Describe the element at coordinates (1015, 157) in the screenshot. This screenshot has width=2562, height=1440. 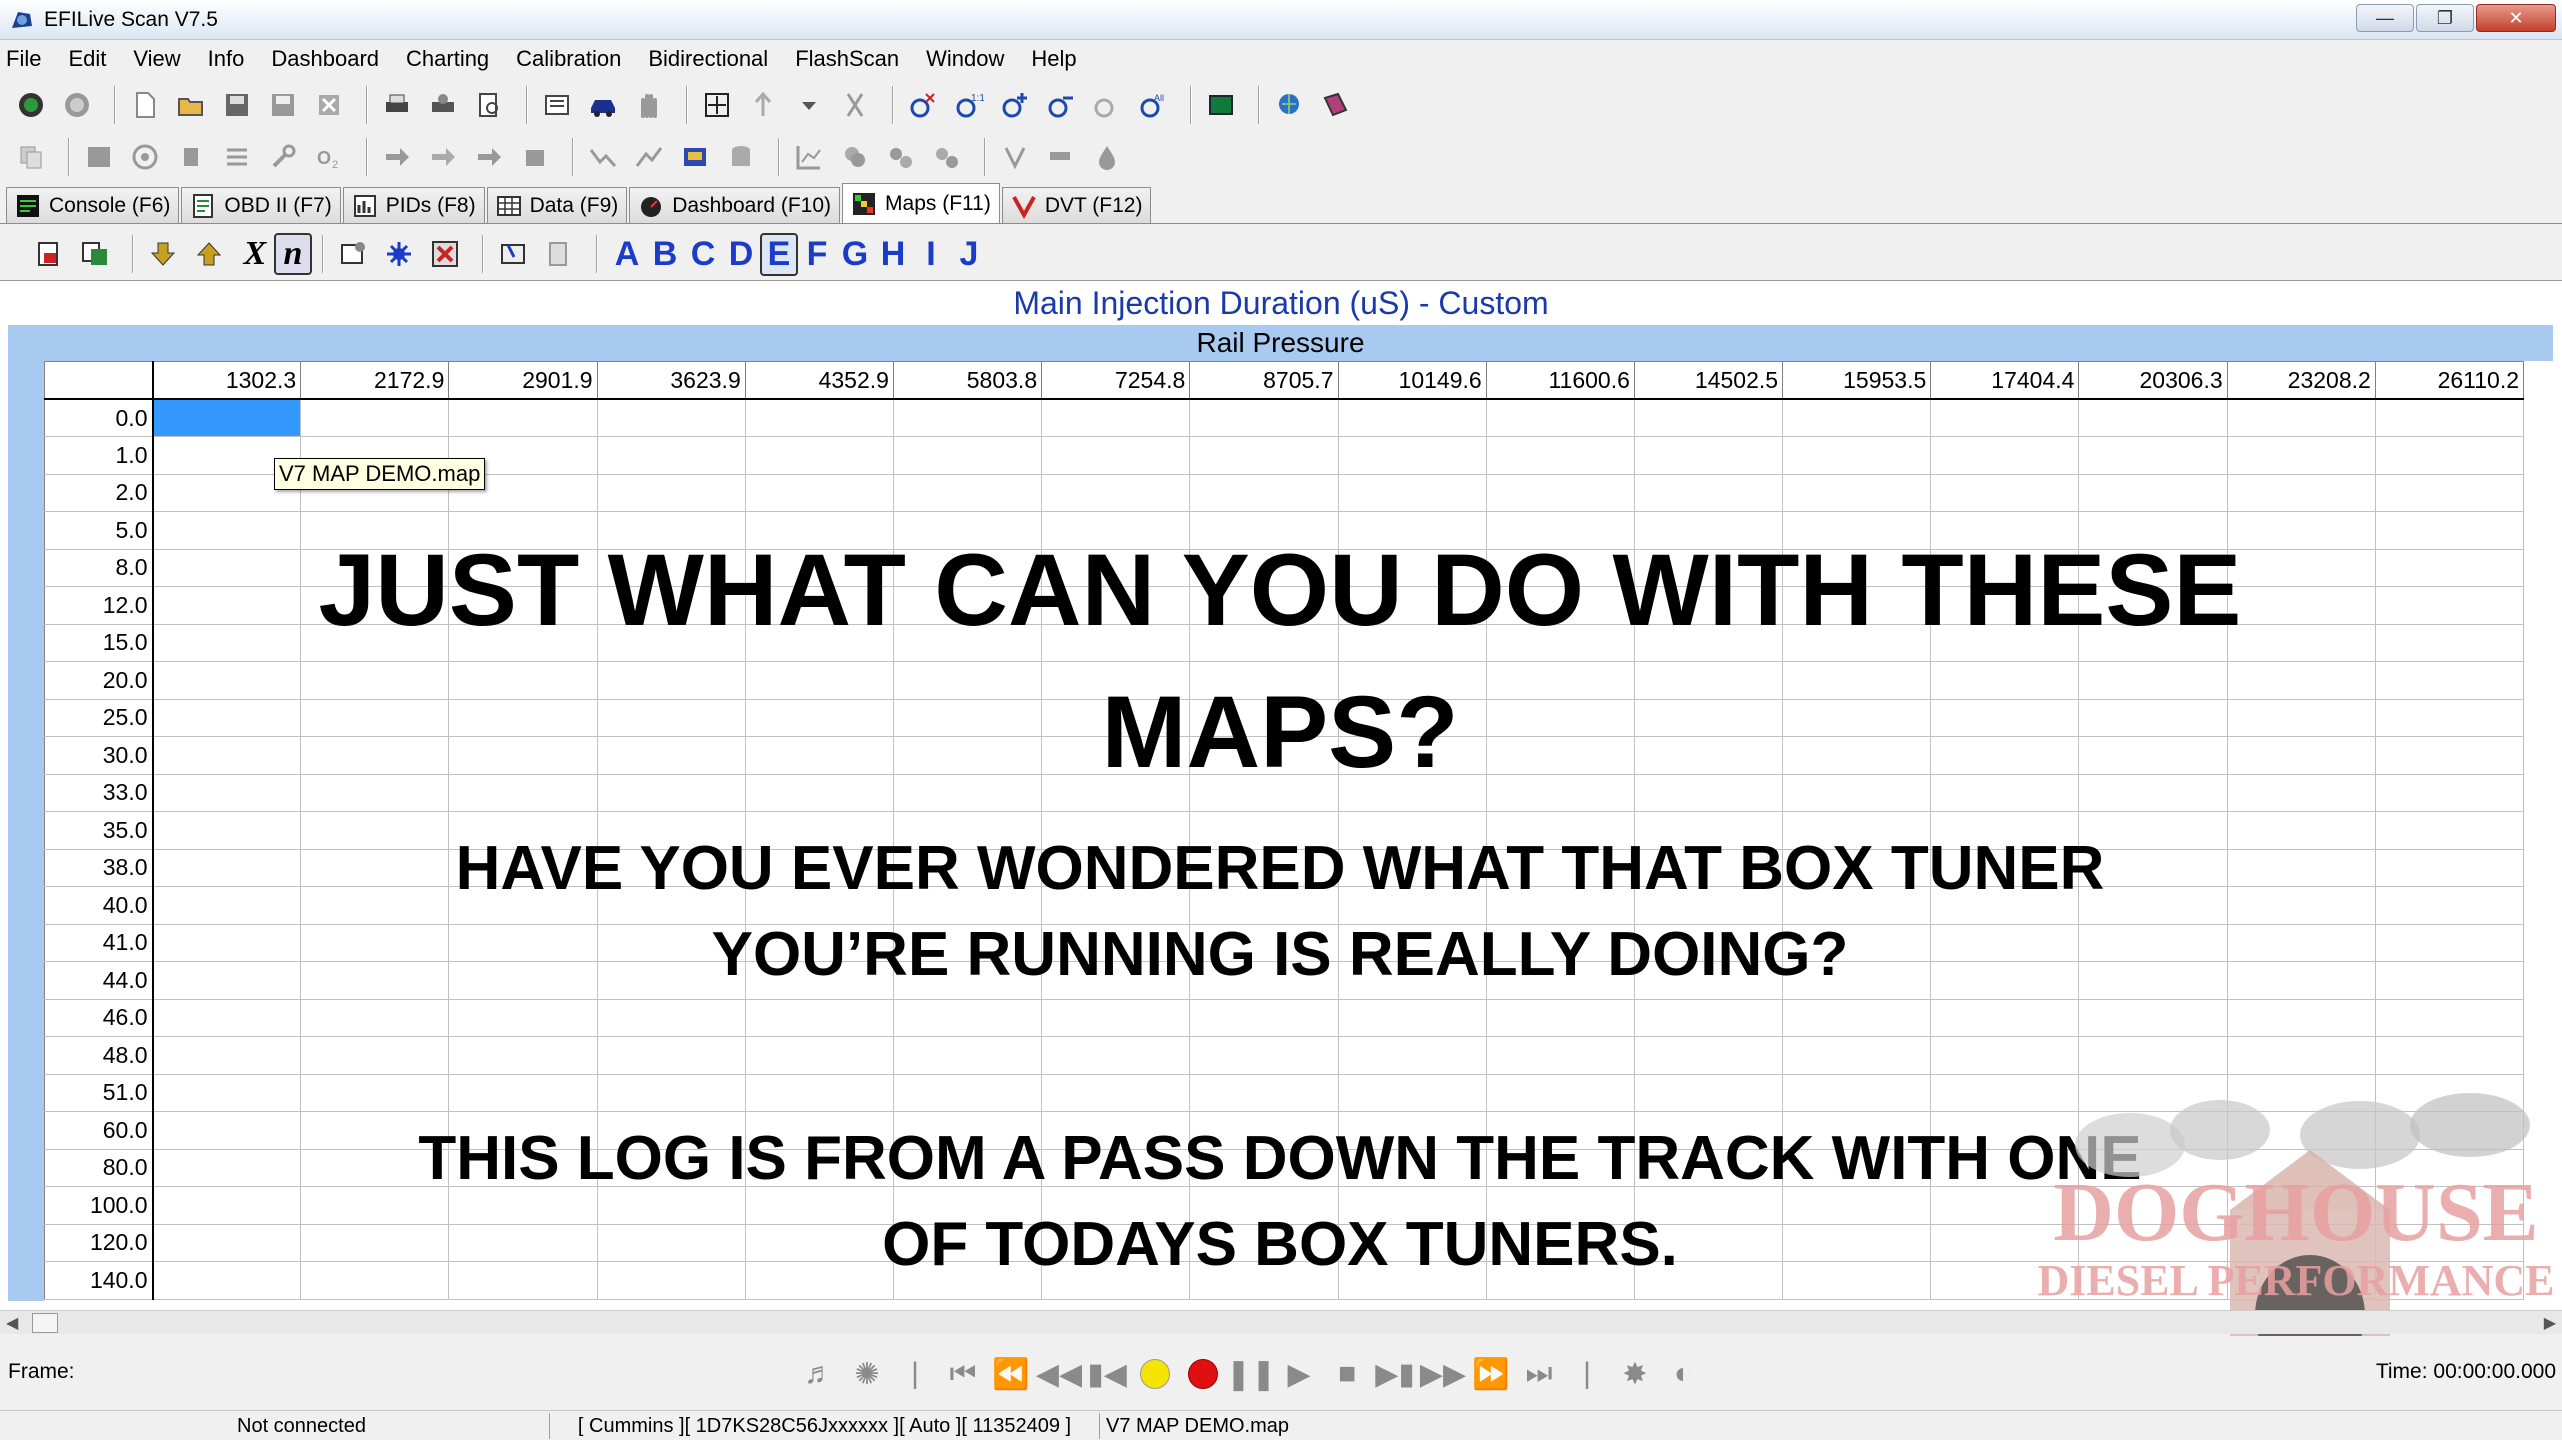
I see `dvt-icon` at that location.